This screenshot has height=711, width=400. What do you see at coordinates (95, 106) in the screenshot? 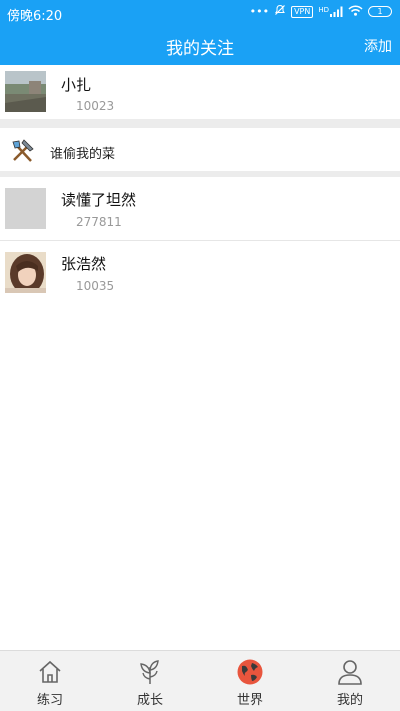
I see `follow-id: 10023` at bounding box center [95, 106].